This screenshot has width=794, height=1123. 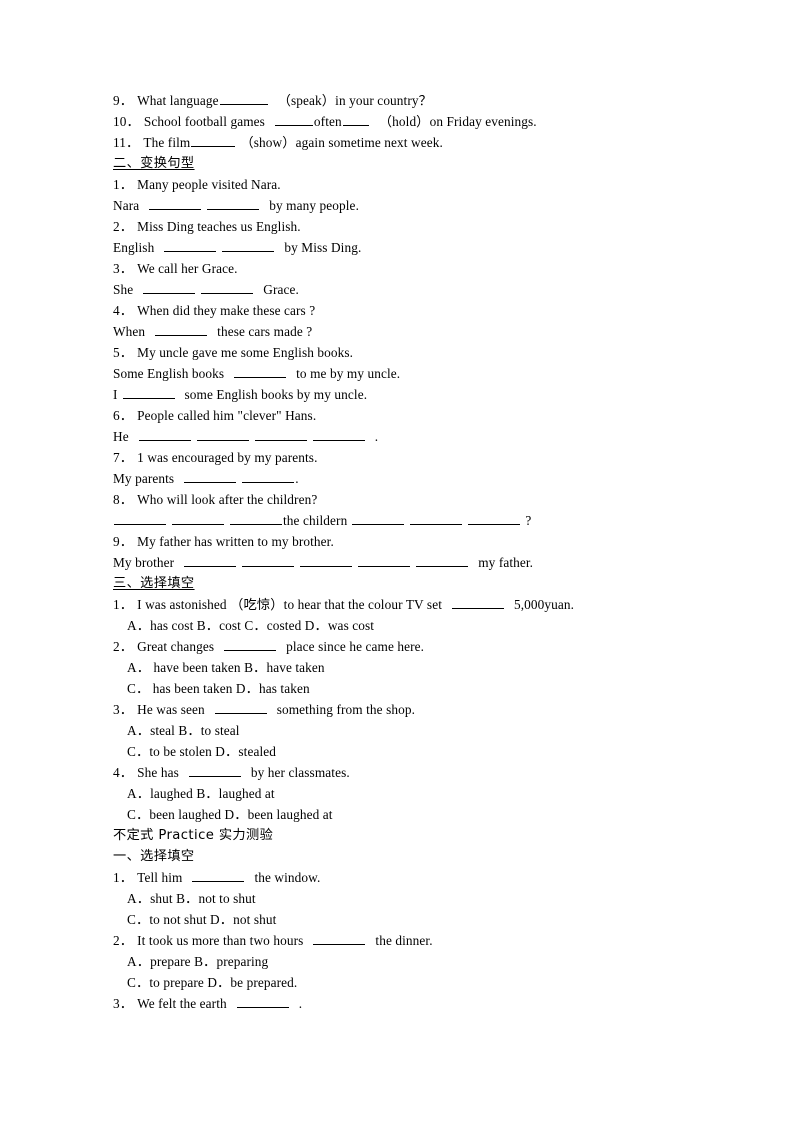 What do you see at coordinates (376, 436) in the screenshot?
I see `answer-tail: .` at bounding box center [376, 436].